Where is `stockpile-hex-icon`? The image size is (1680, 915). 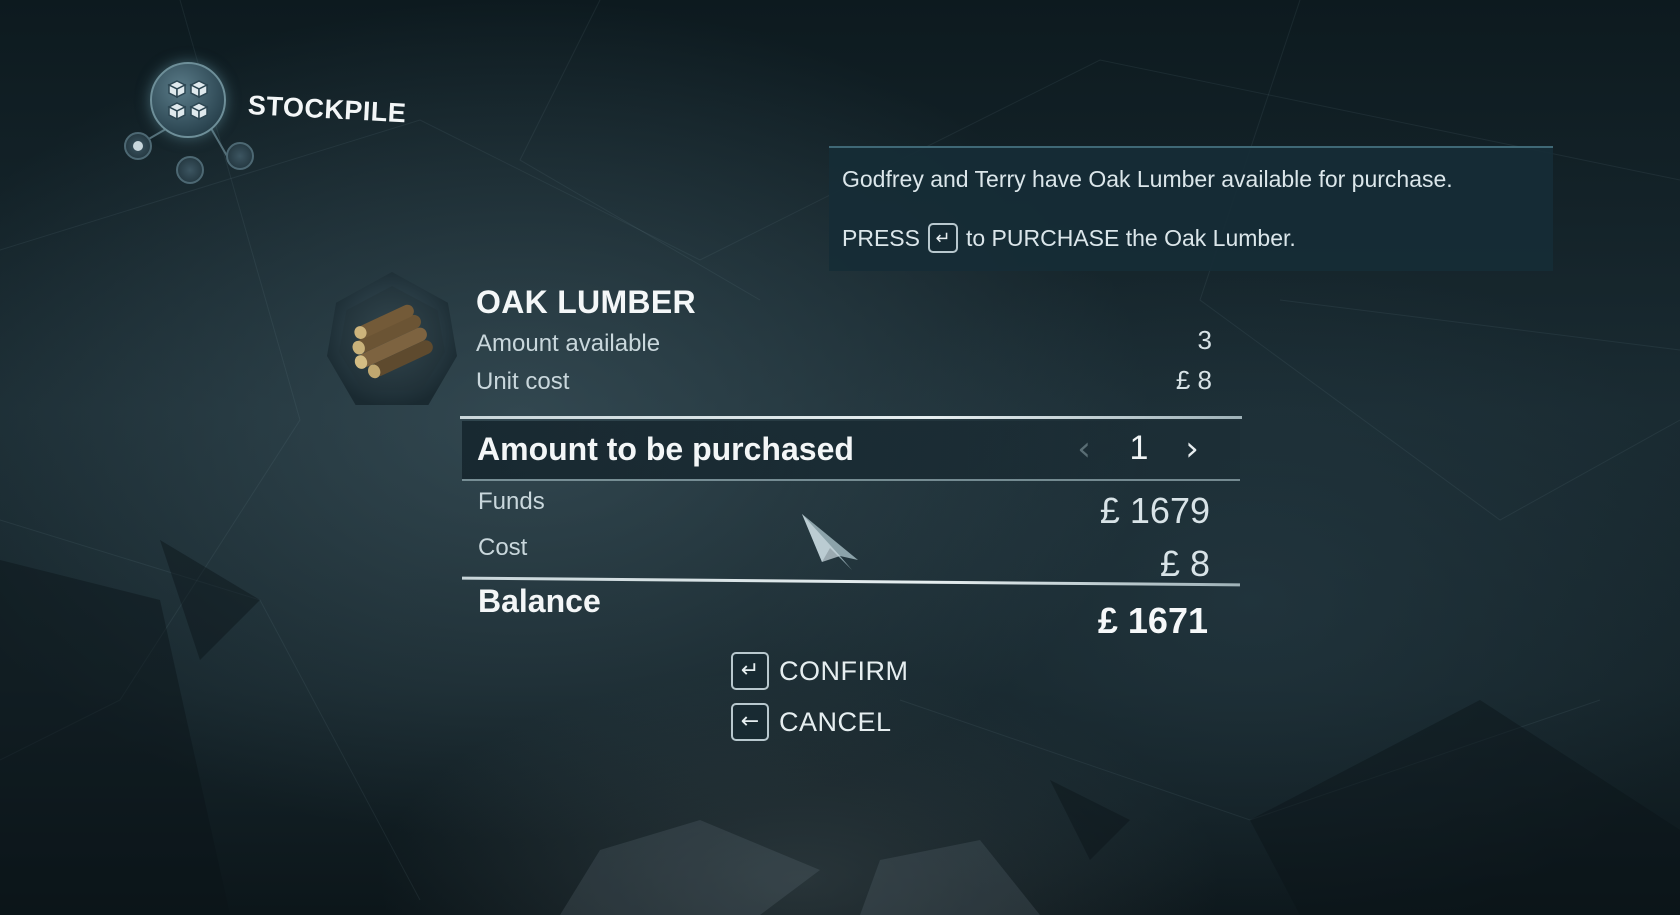
stockpile-hex-icon is located at coordinates (188, 100).